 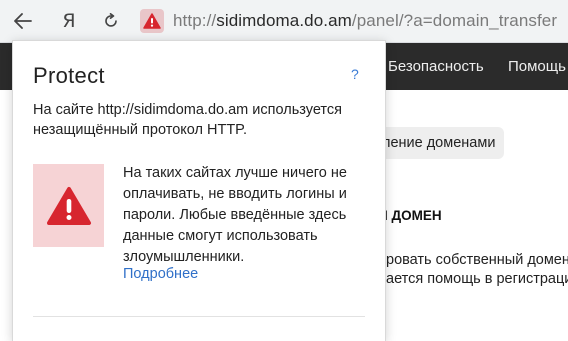 I want to click on nav-item-security: Безопасность, so click(x=436, y=66).